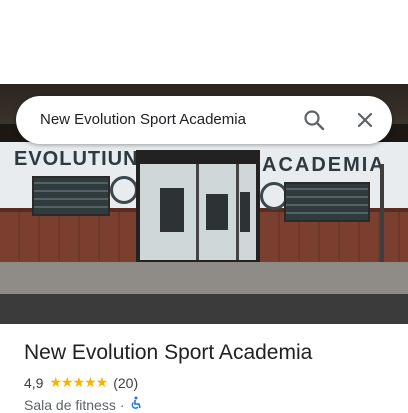 The height and width of the screenshot is (413, 408). Describe the element at coordinates (124, 190) in the screenshot. I see `photo-logo-left` at that location.